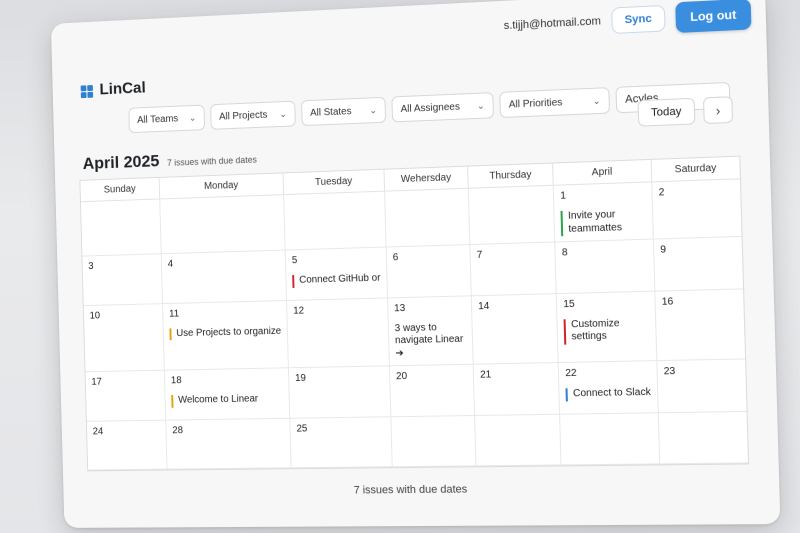 The height and width of the screenshot is (533, 800). Describe the element at coordinates (98, 431) in the screenshot. I see `day-number: 24` at that location.